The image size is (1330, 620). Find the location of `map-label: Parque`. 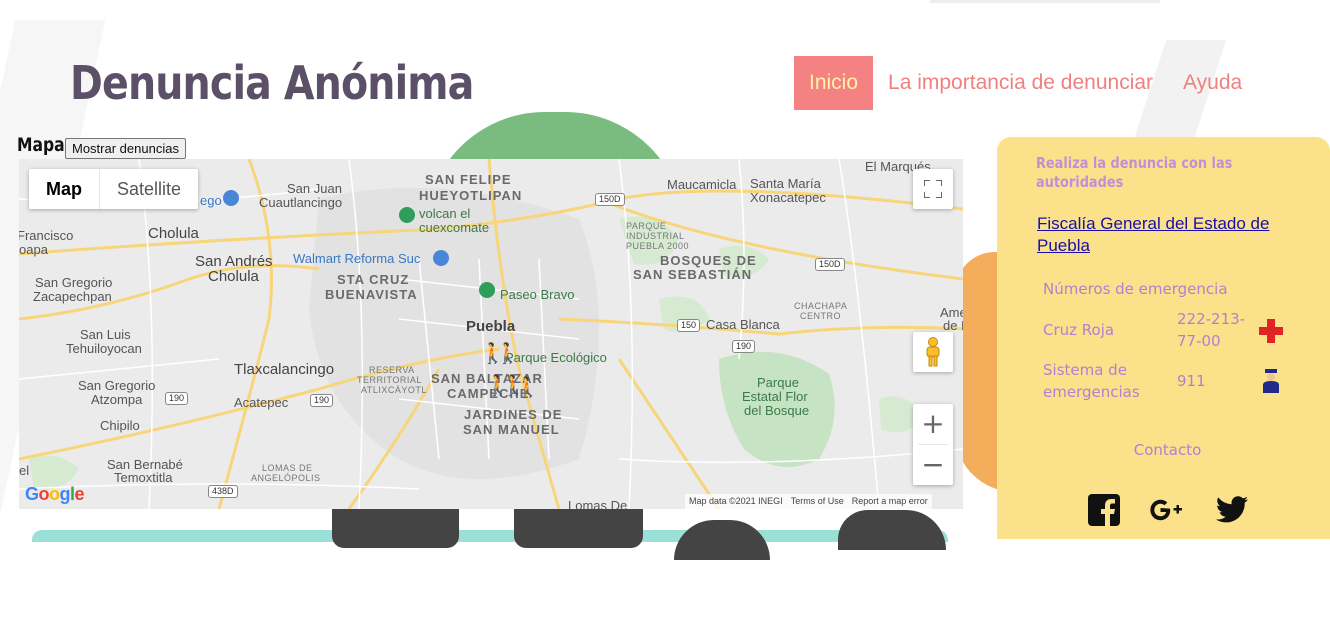

map-label: Parque is located at coordinates (778, 382).